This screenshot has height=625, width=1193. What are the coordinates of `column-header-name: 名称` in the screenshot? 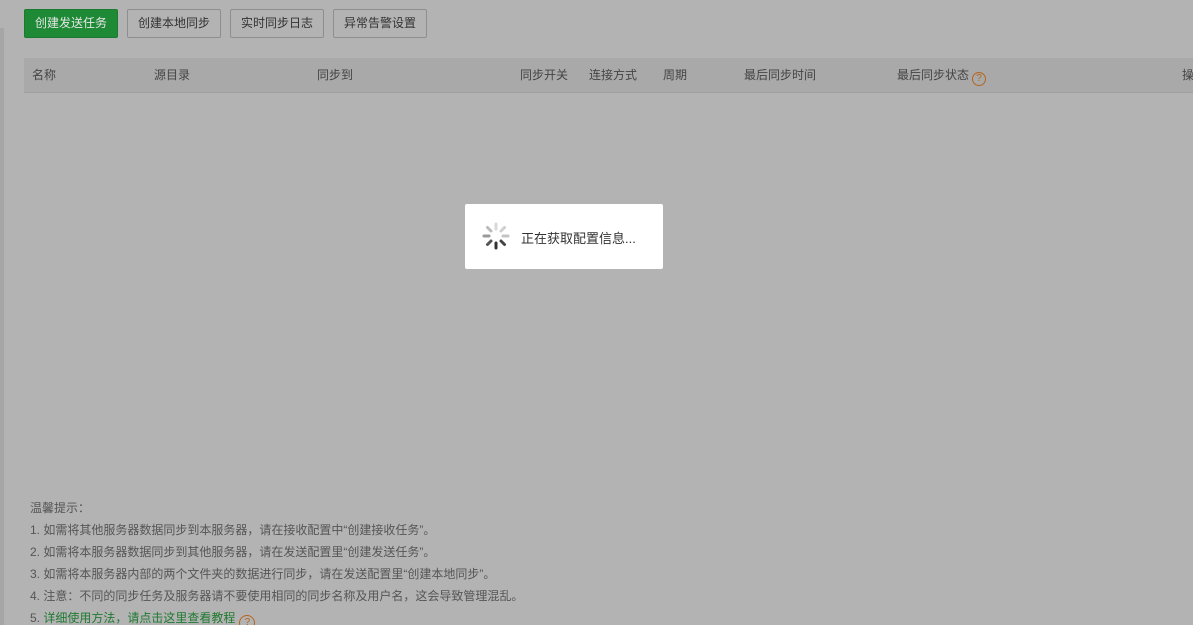 It's located at (44, 75).